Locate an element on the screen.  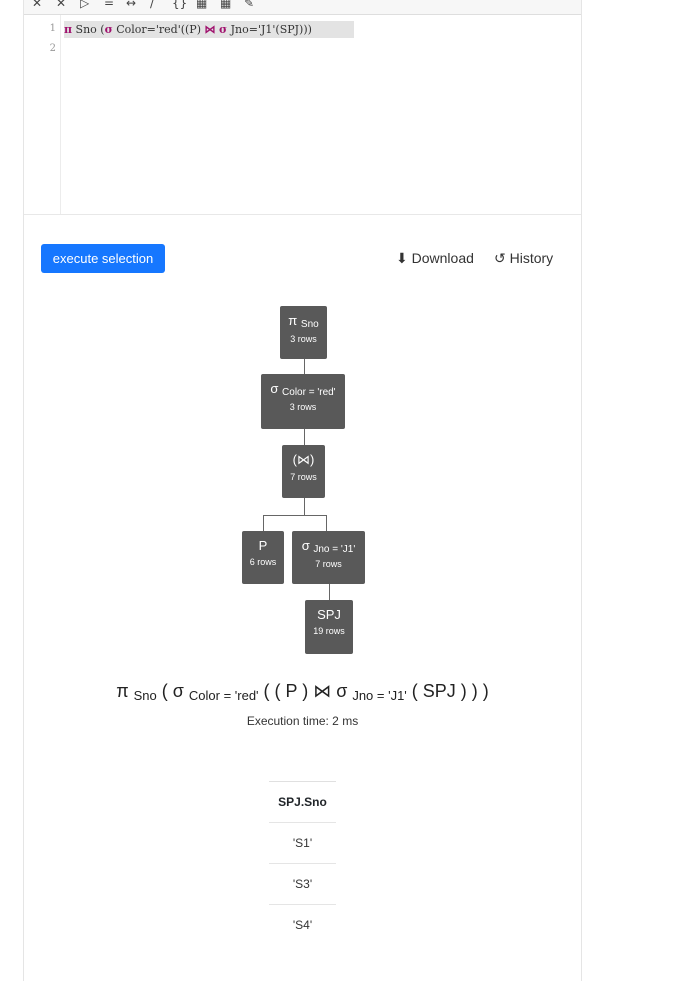
code-token: Color='red'((P) is located at coordinates (158, 29).